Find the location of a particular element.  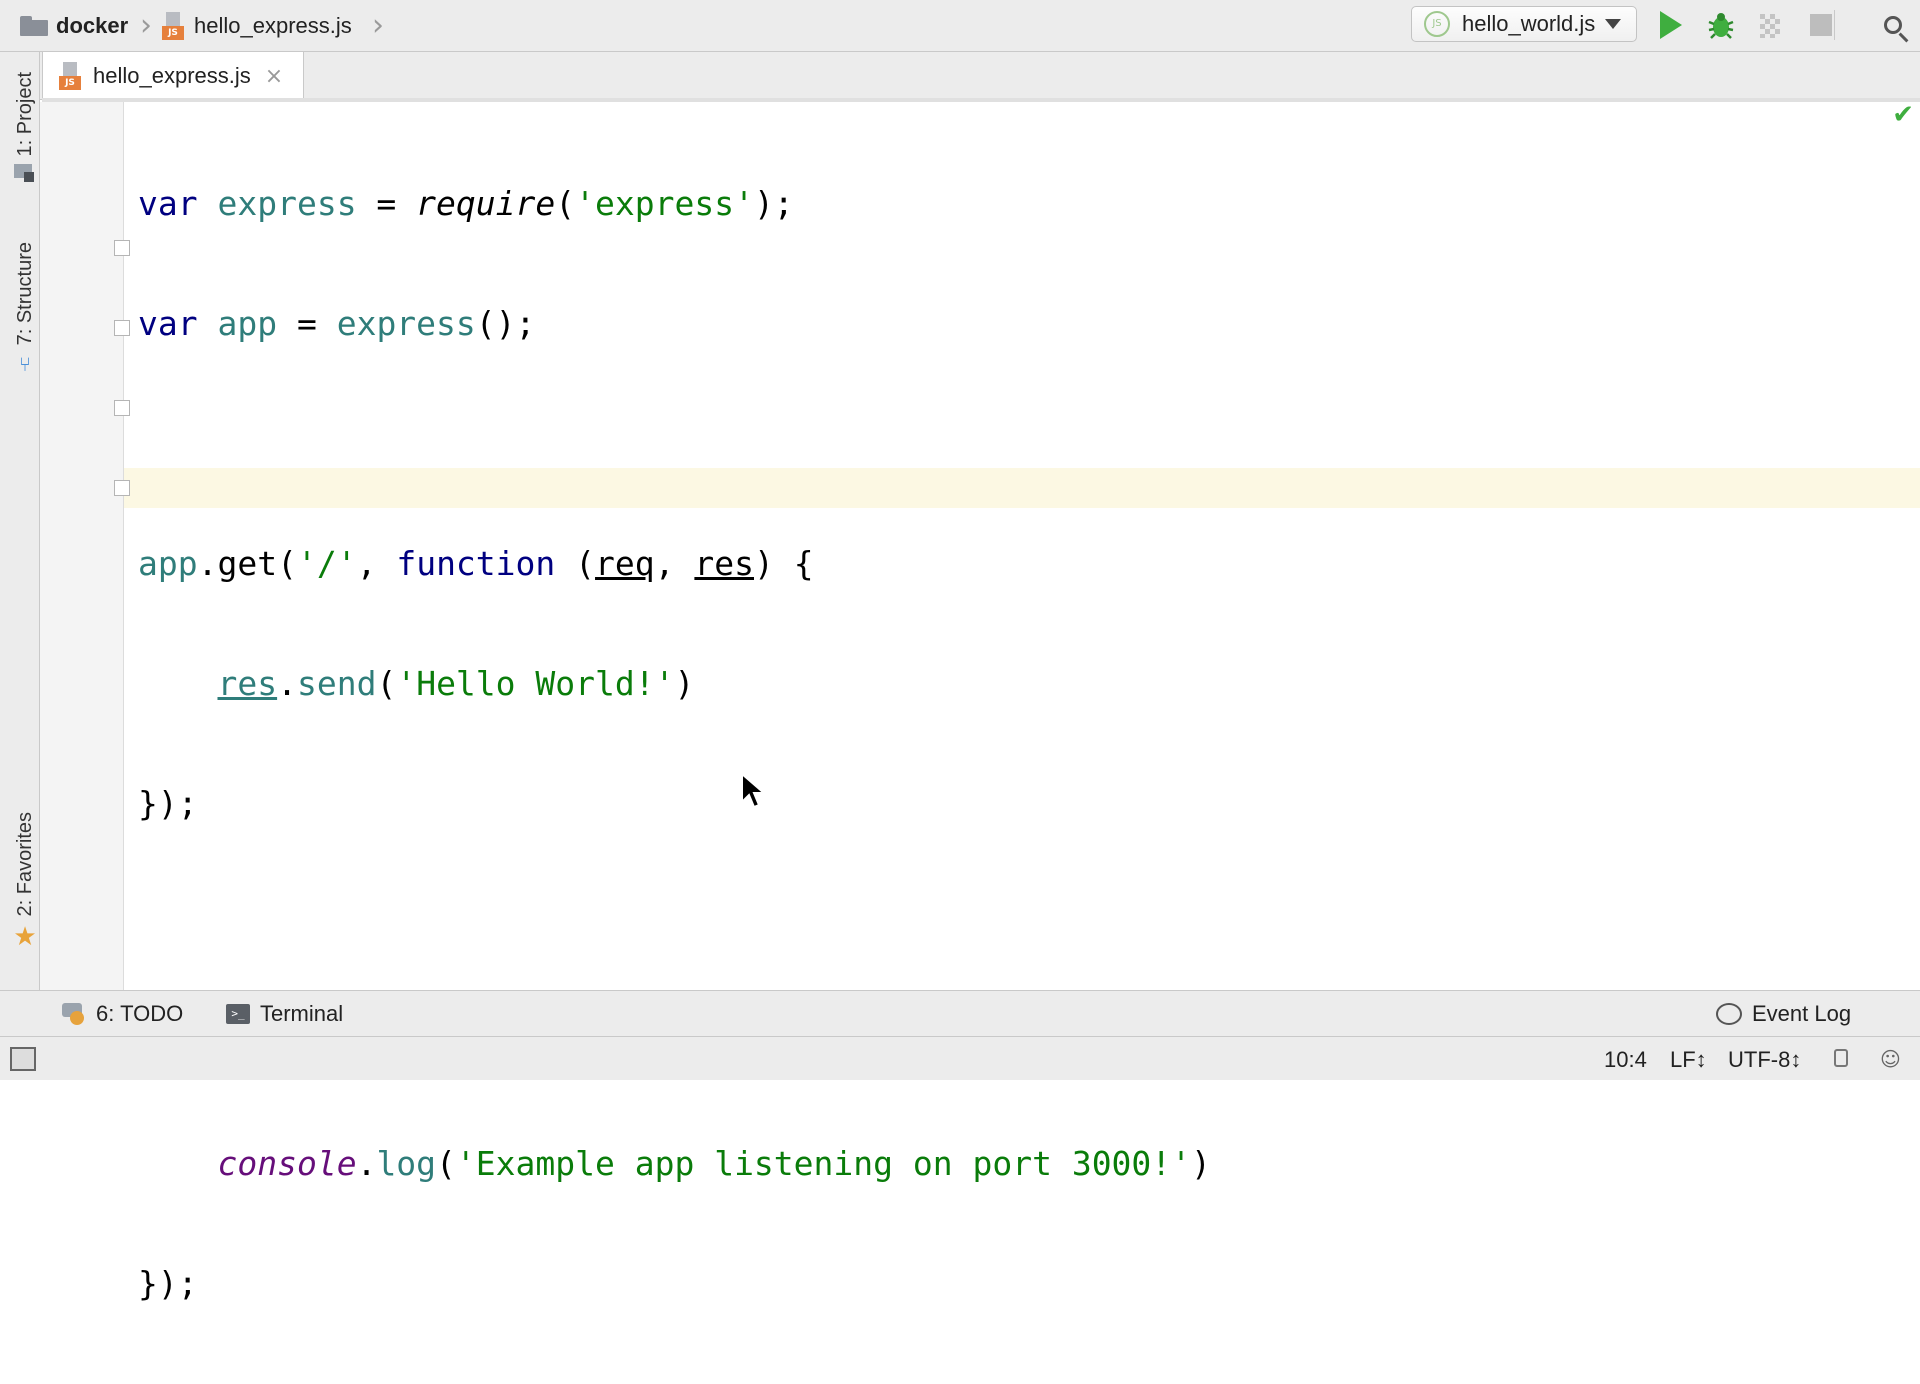

event-log-icon is located at coordinates (1729, 1014).